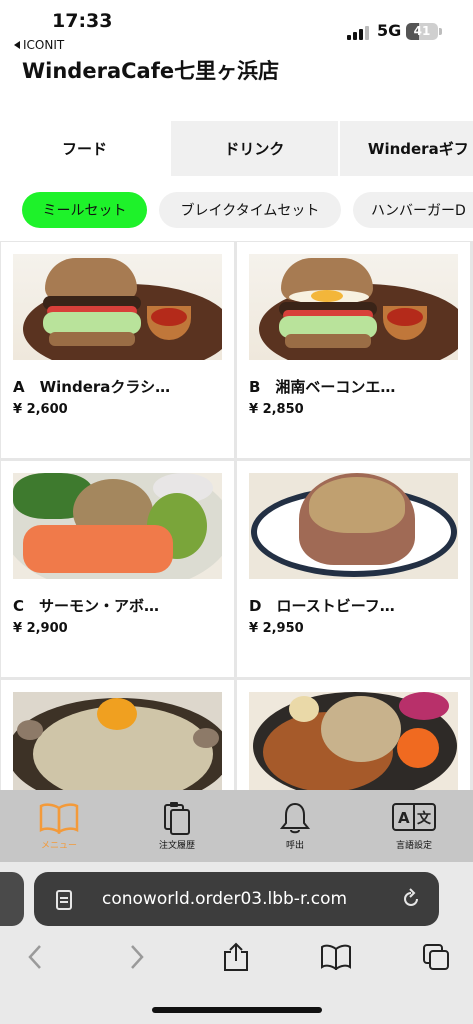 The width and height of the screenshot is (473, 1024). I want to click on bottom-nav: メニュー 注文履歴 呼出 A 文 言語設定, so click(236, 826).